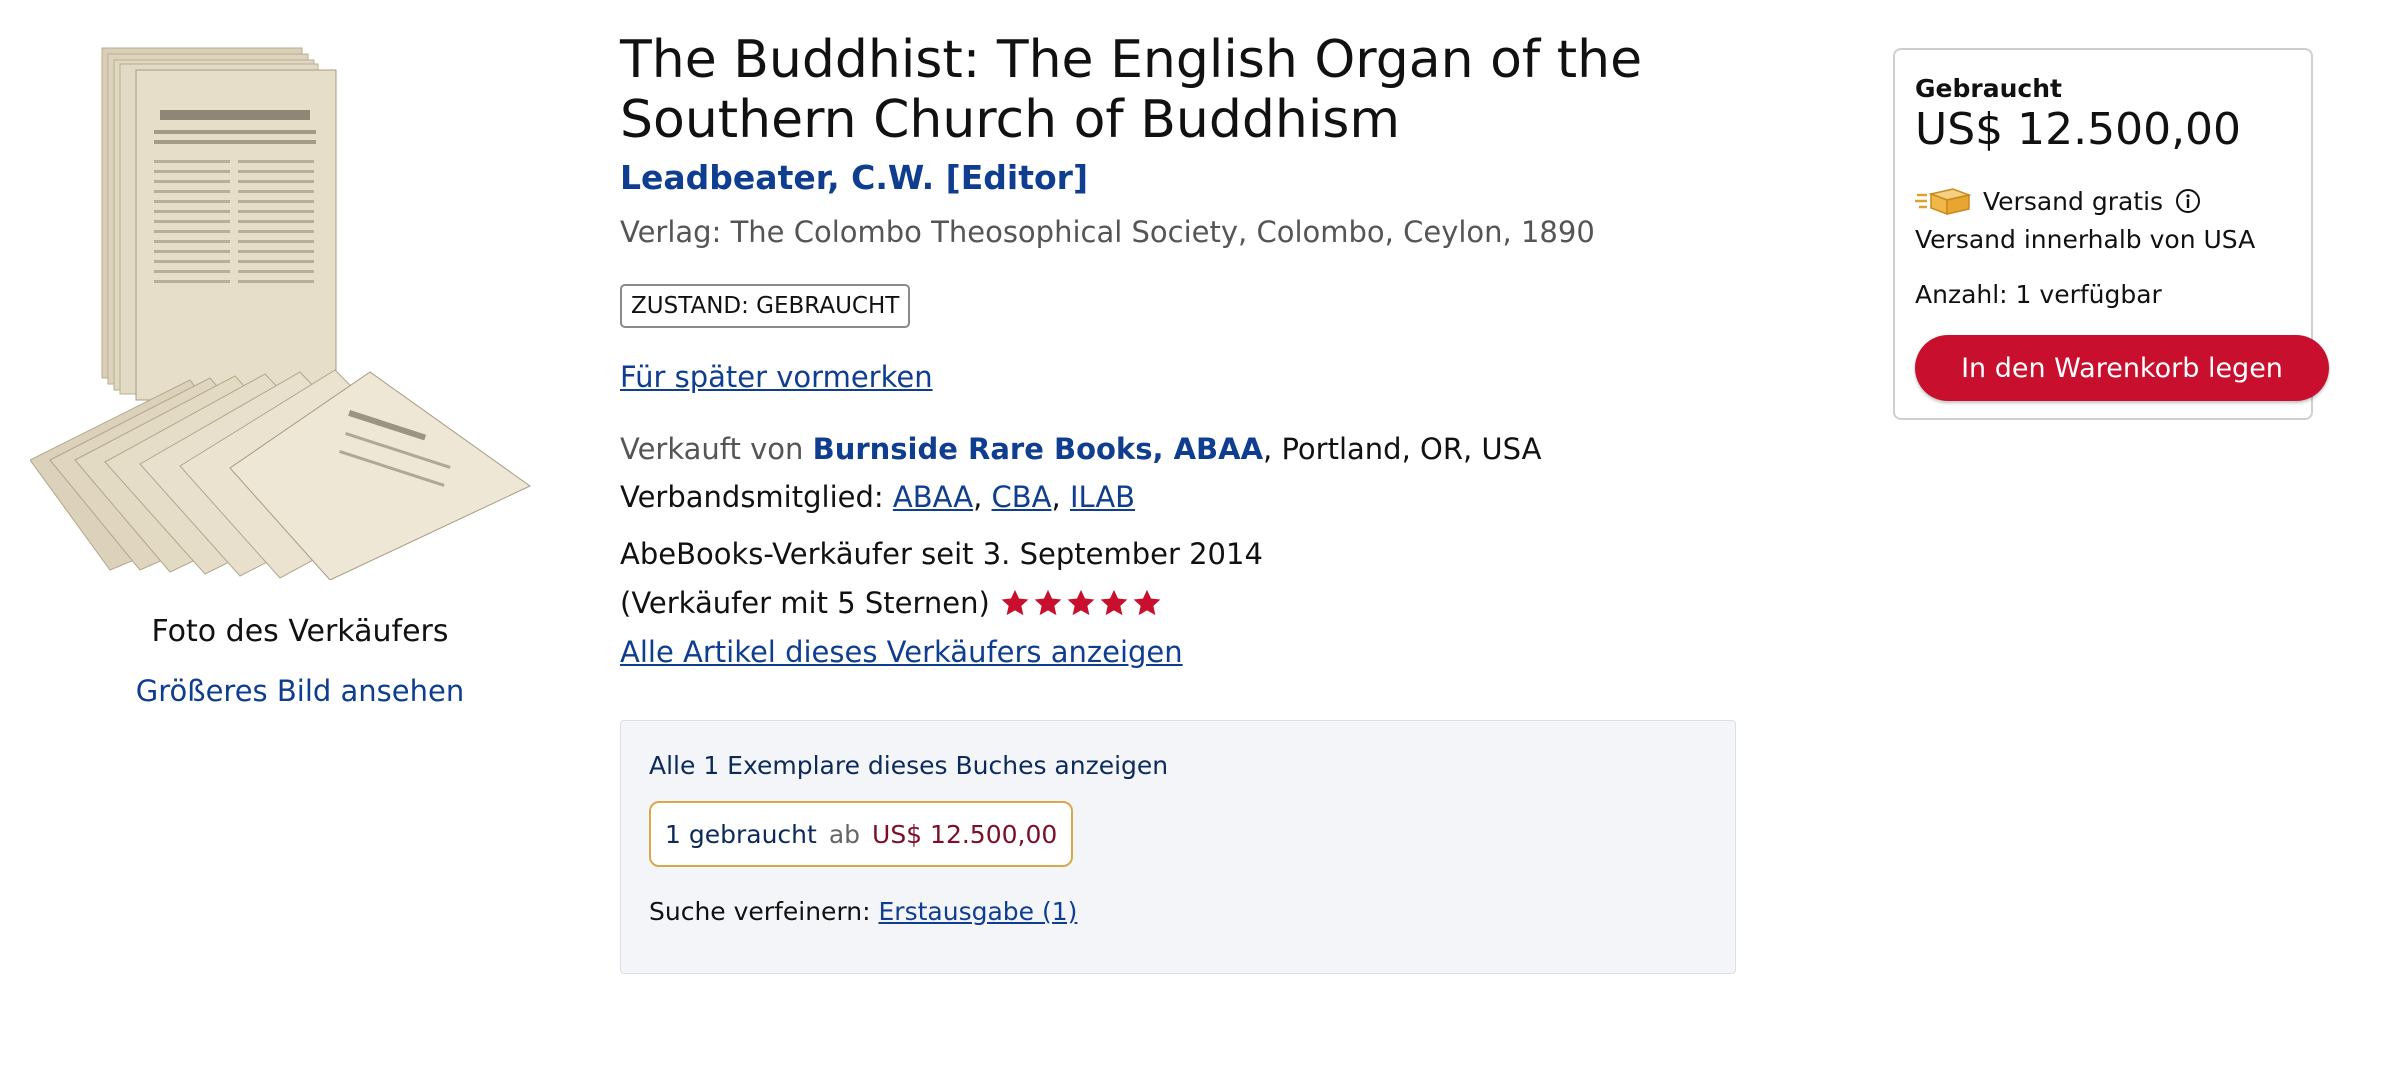 The image size is (2381, 1083). Describe the element at coordinates (1988, 88) in the screenshot. I see `buy-condition: Gebraucht` at that location.